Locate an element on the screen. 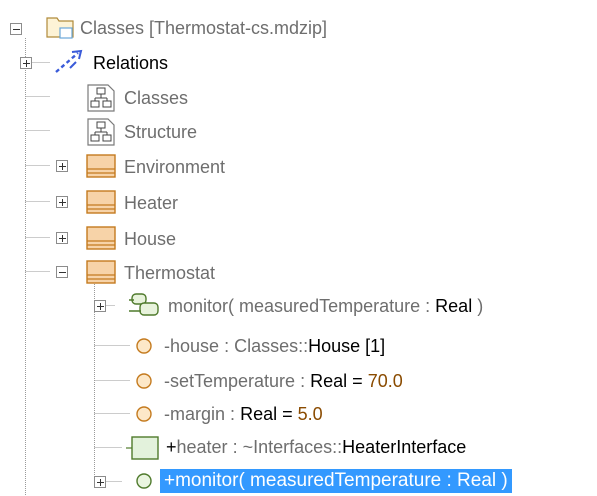  attr-type-prefix: Classes:: is located at coordinates (271, 346).